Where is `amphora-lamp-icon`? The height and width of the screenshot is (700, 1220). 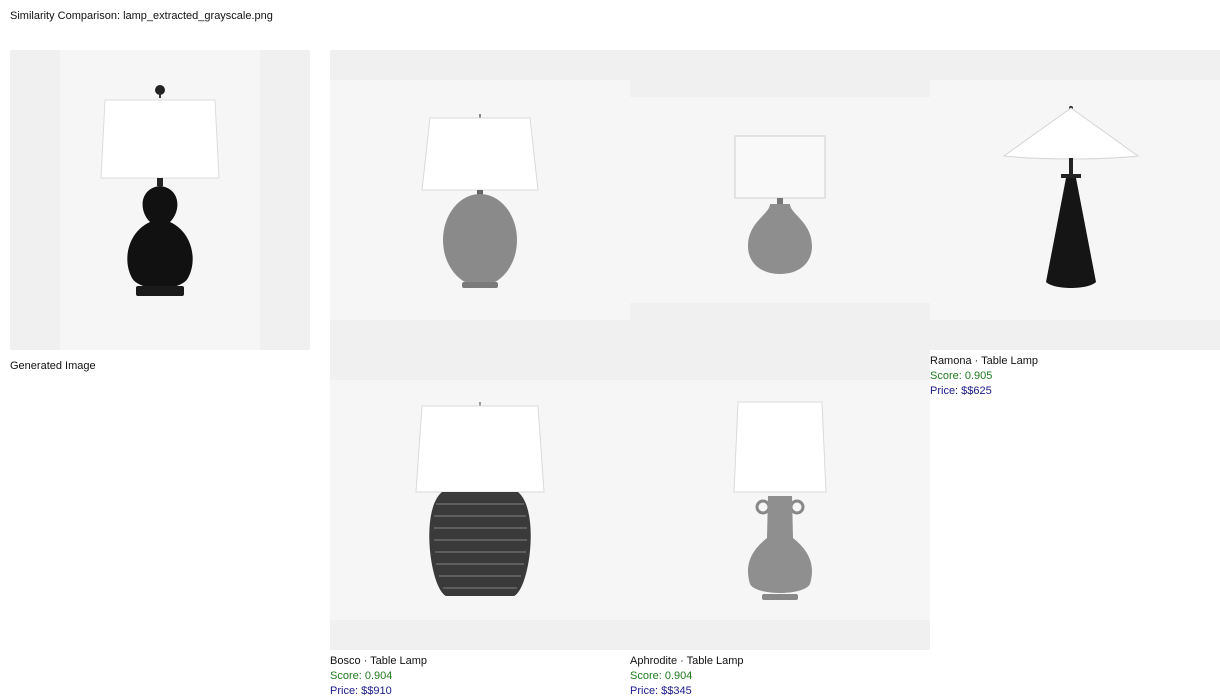 amphora-lamp-icon is located at coordinates (780, 500).